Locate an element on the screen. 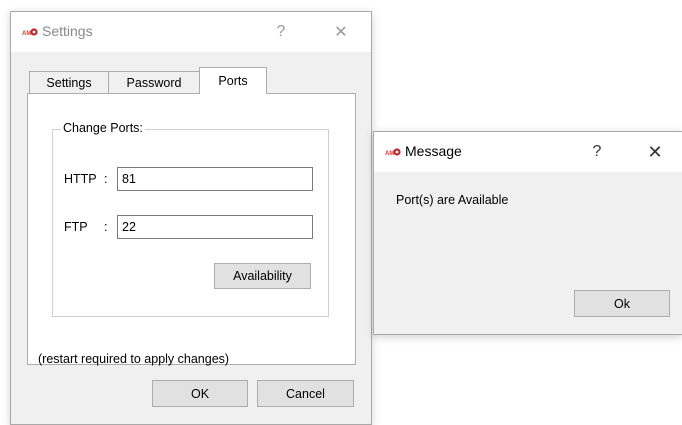 The height and width of the screenshot is (425, 682). cancel-button: Cancel is located at coordinates (305, 393).